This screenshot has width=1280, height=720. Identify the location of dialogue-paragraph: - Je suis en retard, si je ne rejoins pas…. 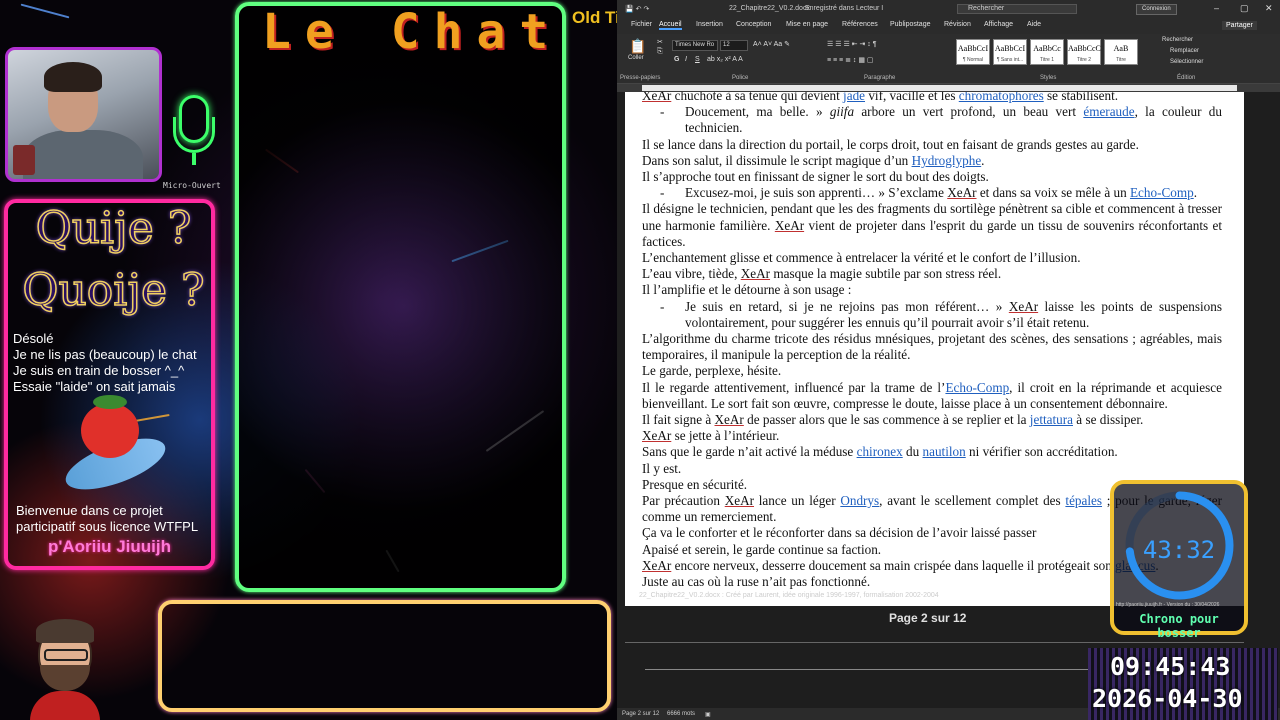
(941, 314).